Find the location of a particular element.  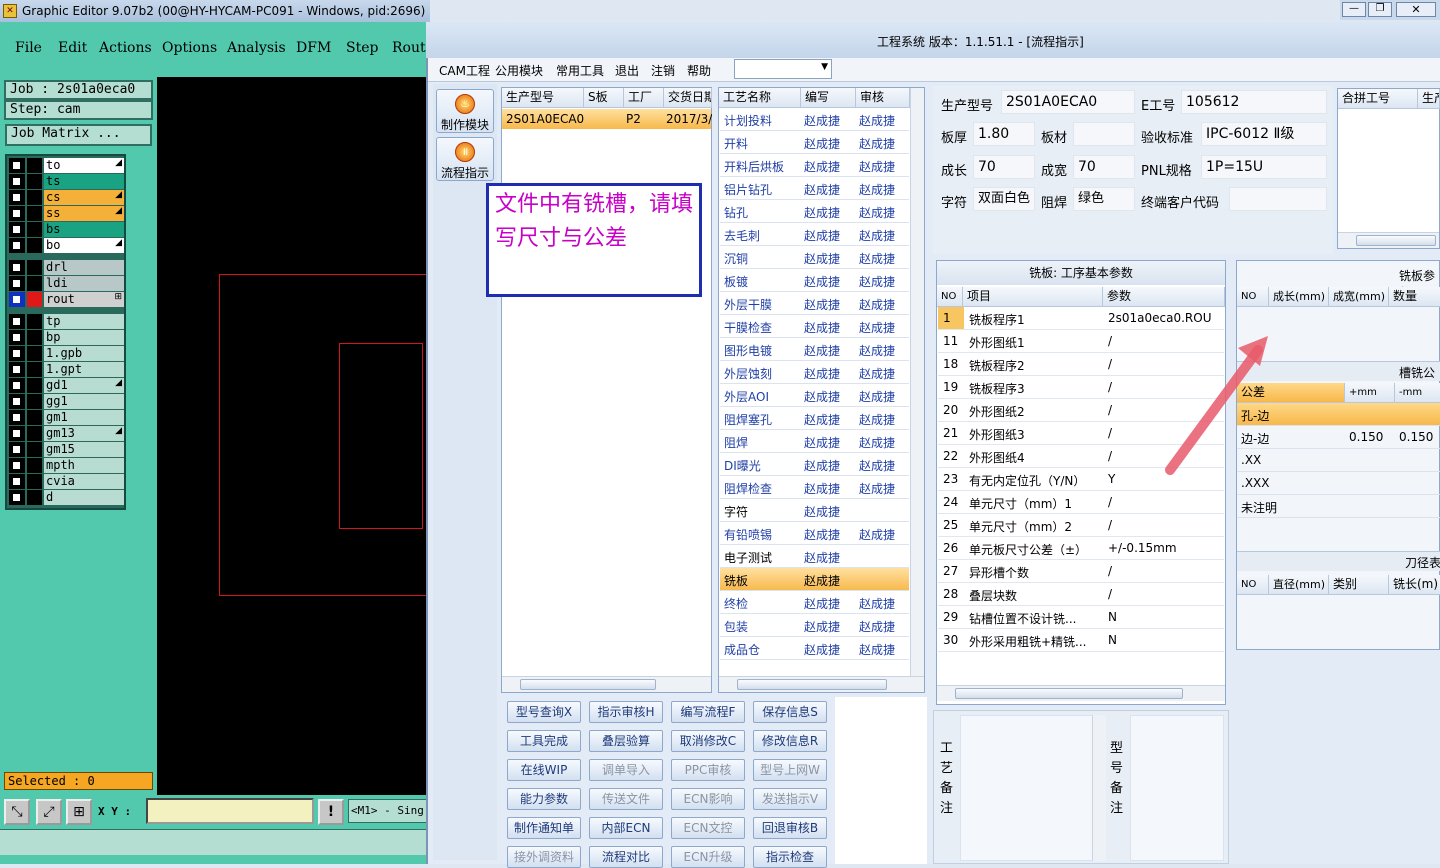

xy-input is located at coordinates (230, 811).